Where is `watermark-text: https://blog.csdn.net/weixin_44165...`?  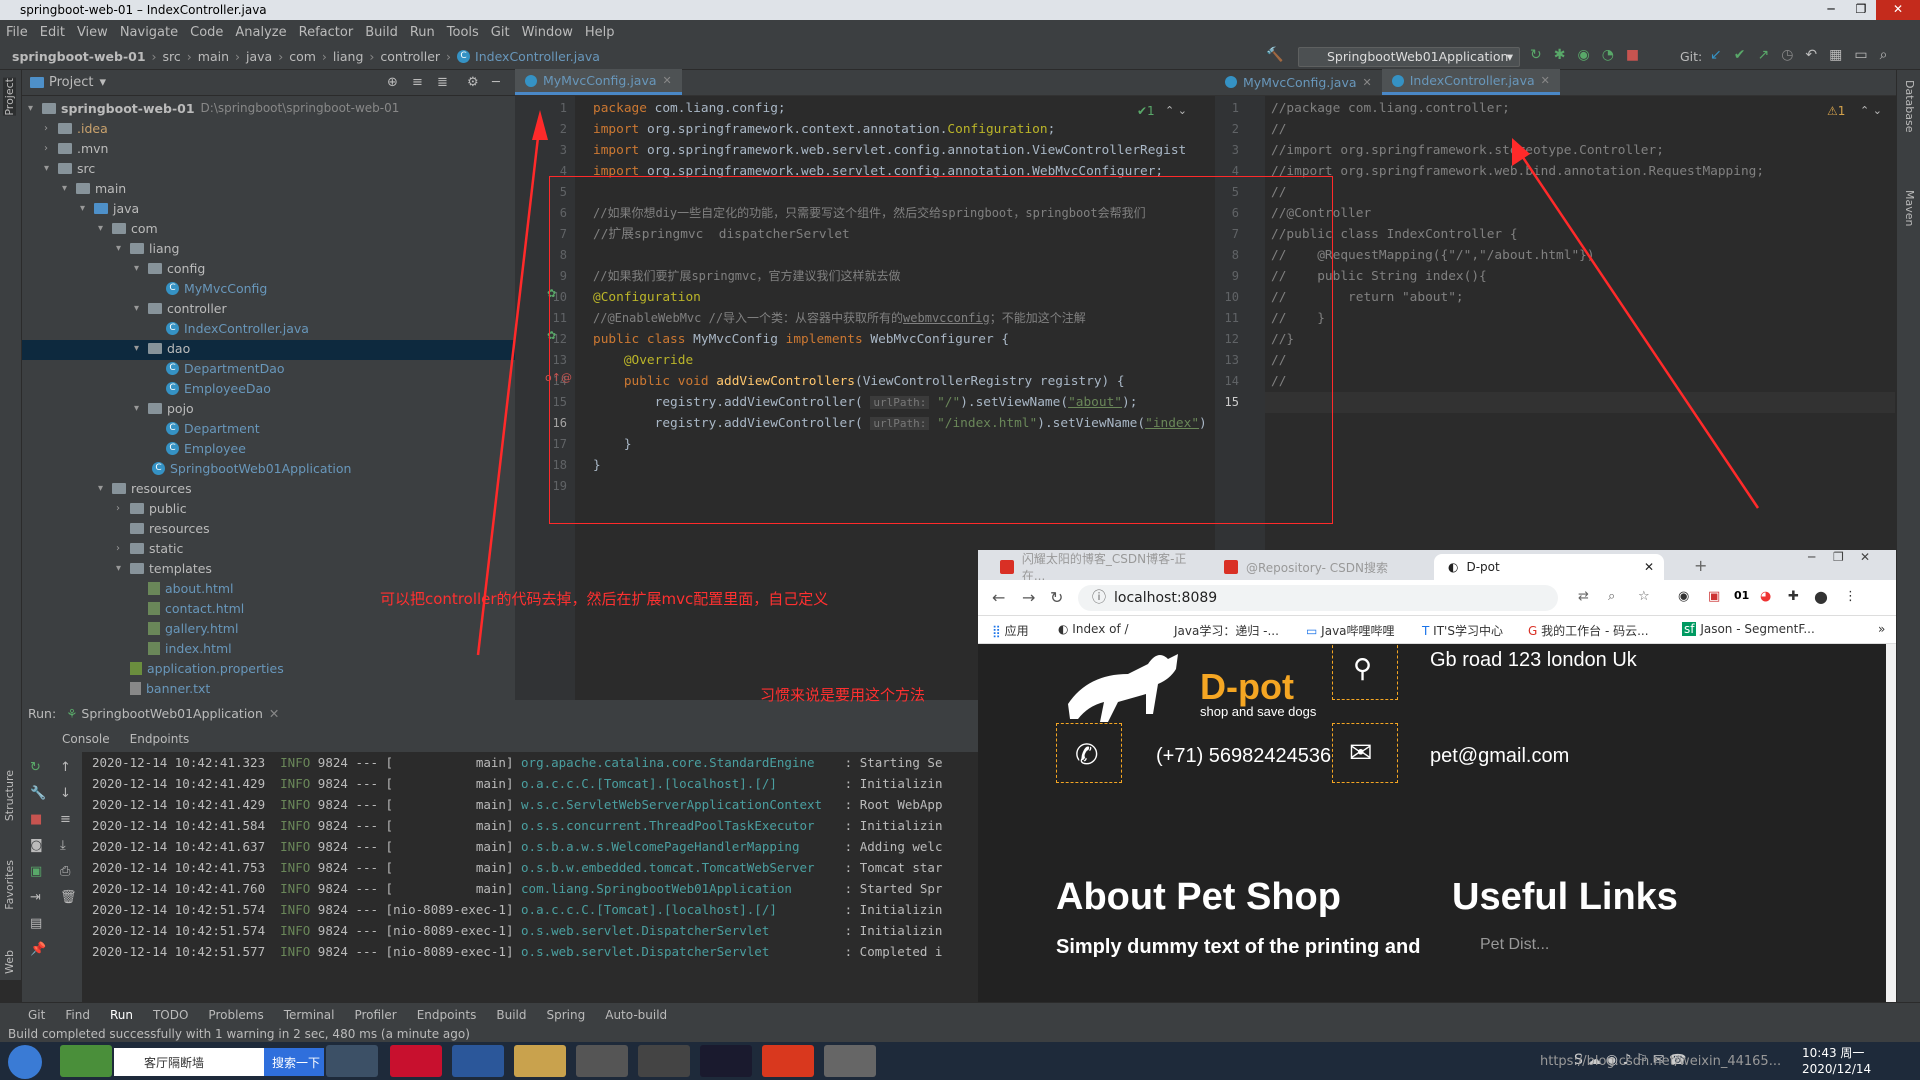
watermark-text: https://blog.csdn.net/weixin_44165... is located at coordinates (1661, 1061).